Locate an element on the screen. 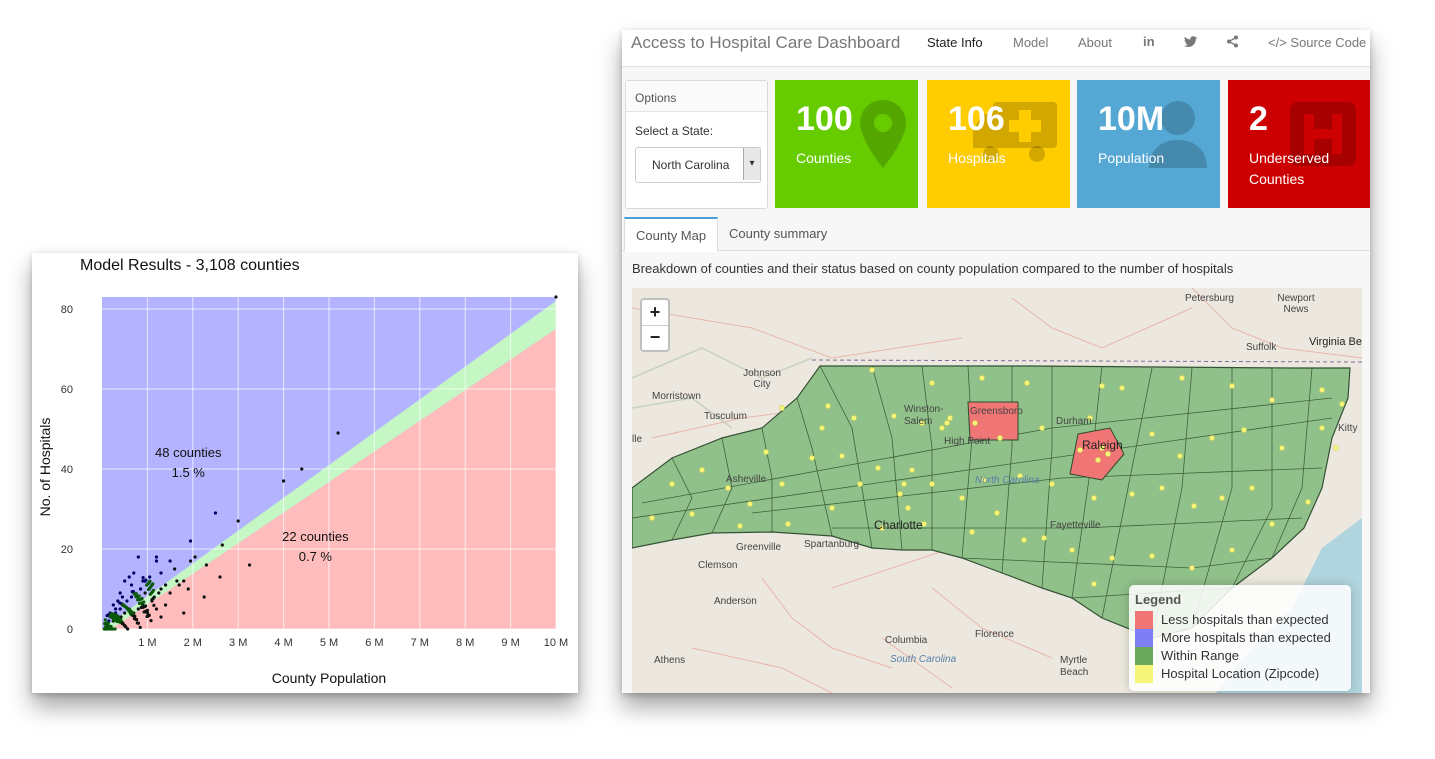 This screenshot has width=1435, height=759. y-axis-label: No. of Hospitals is located at coordinates (45, 467).